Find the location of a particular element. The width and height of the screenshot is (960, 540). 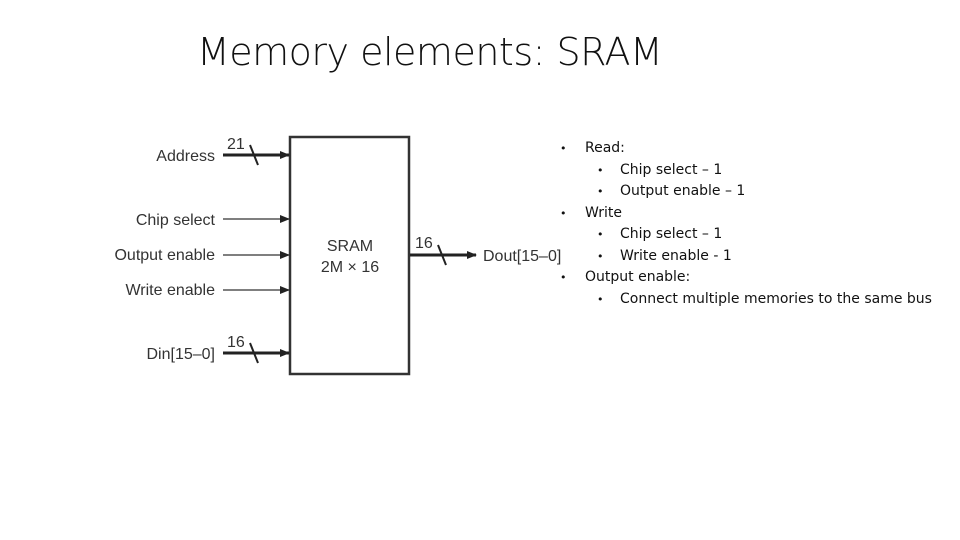

bullet-text: Output enable: is located at coordinates (638, 277).